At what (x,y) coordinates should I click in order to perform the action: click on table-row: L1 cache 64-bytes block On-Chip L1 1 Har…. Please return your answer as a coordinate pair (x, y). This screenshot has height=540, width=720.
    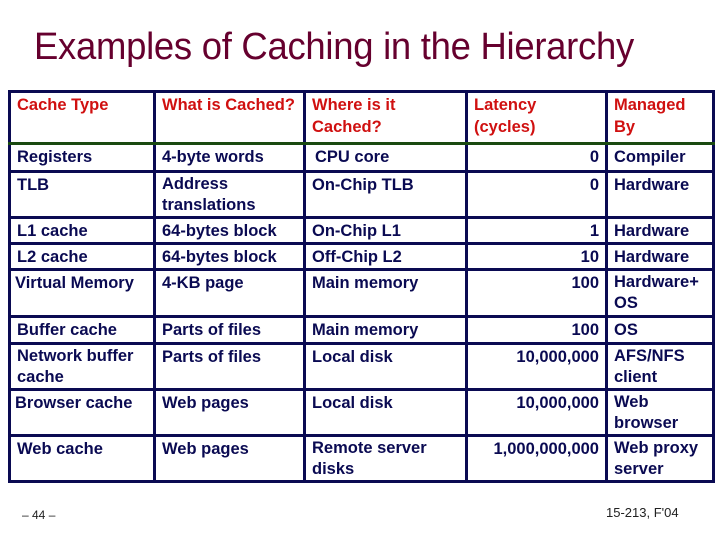
    Looking at the image, I should click on (361, 230).